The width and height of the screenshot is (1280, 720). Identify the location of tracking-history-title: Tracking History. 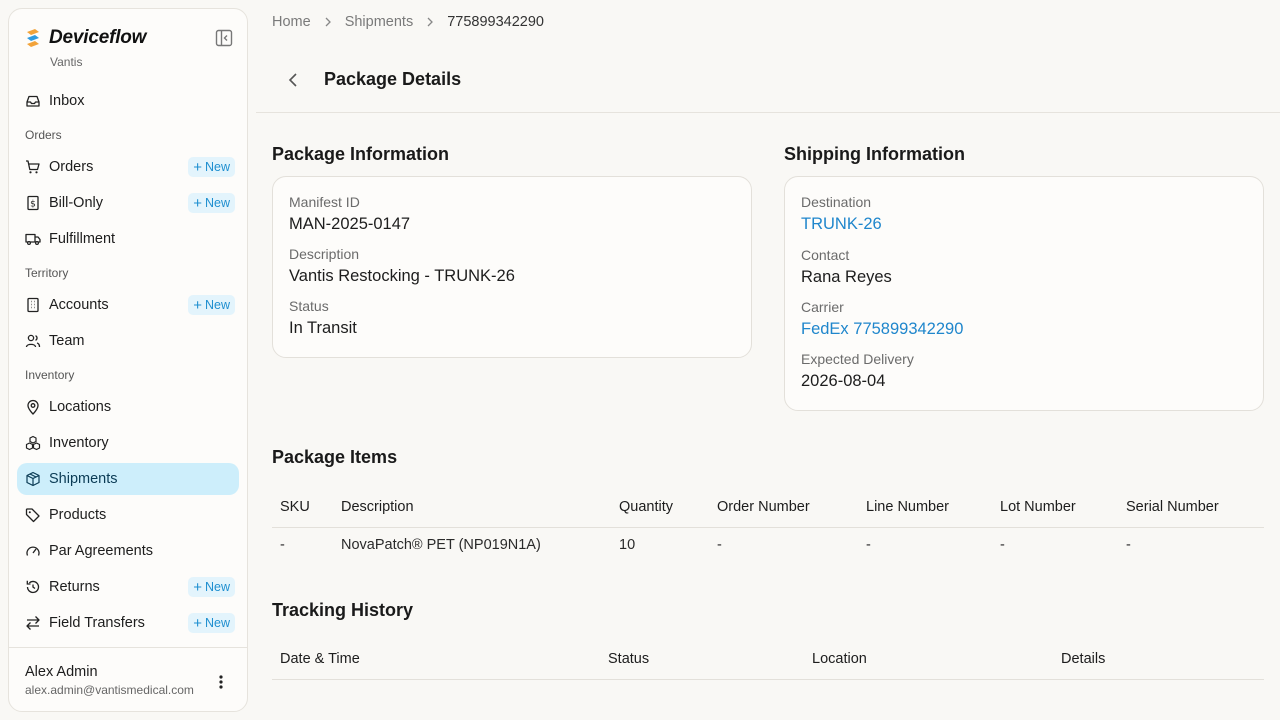
(343, 610).